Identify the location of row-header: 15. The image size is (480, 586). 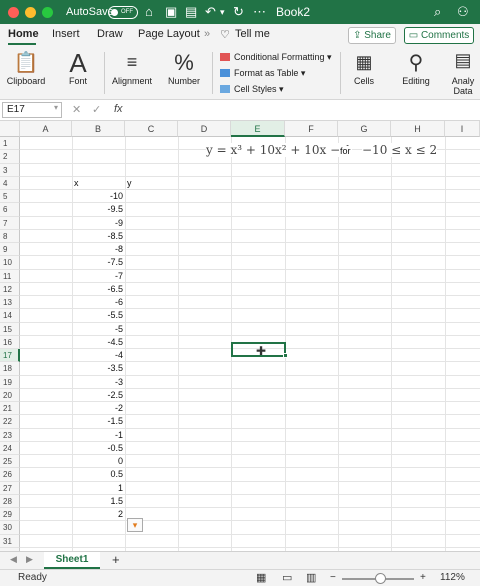
(10, 329).